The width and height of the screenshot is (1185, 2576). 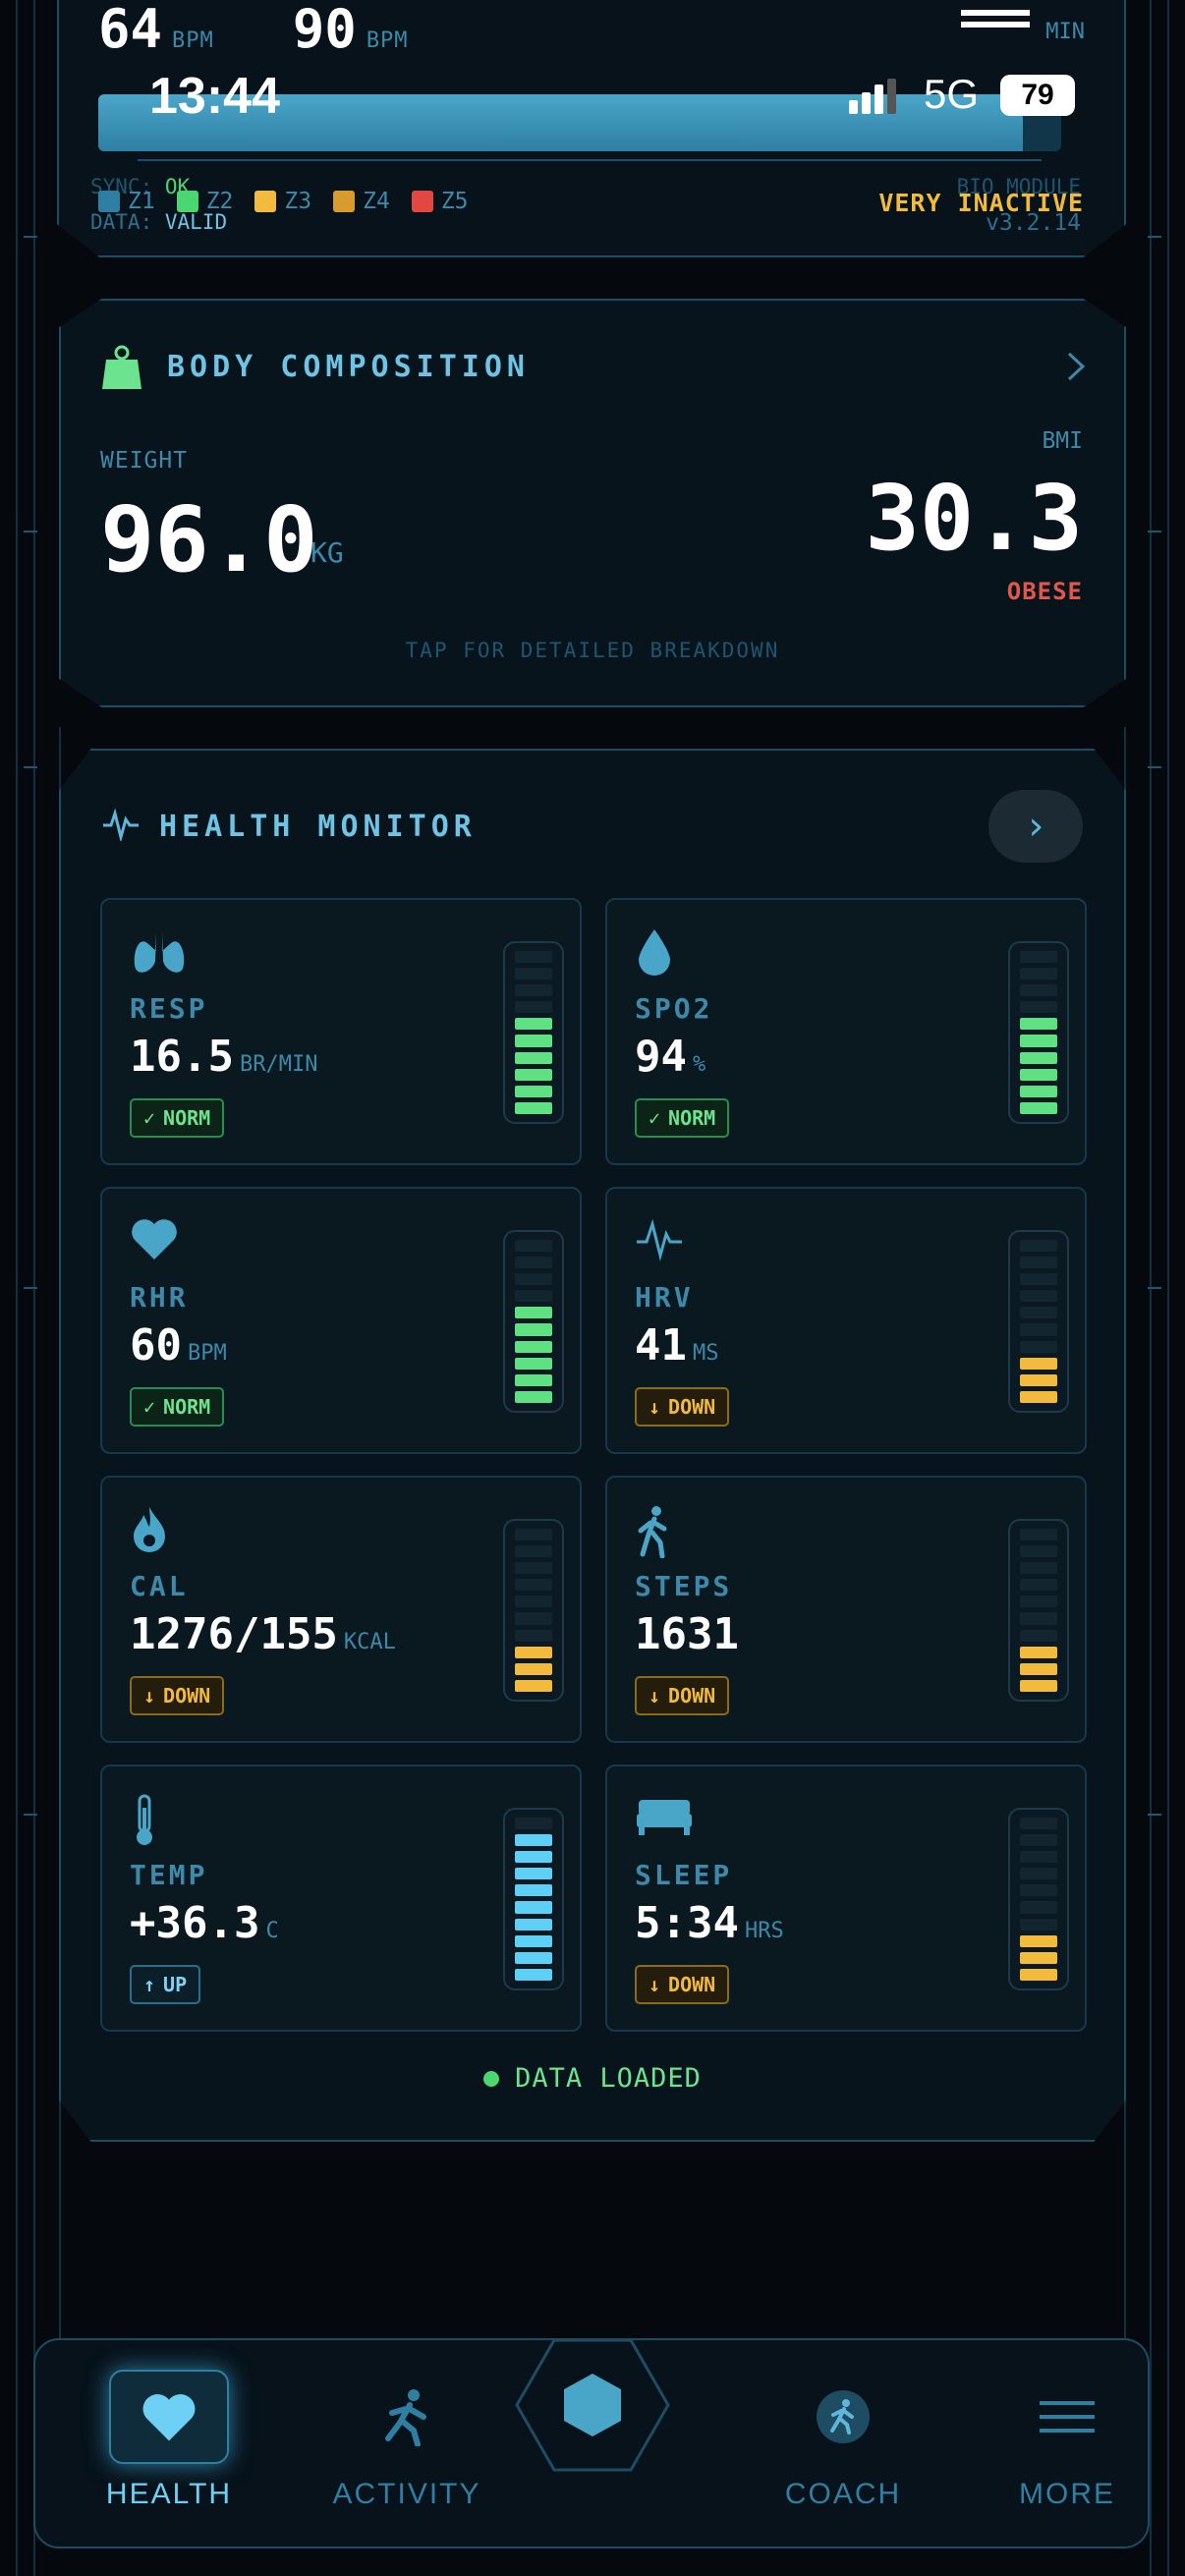 What do you see at coordinates (846, 1609) in the screenshot?
I see `metric-card-steps: STEPS 1631 ↓ DOWN` at bounding box center [846, 1609].